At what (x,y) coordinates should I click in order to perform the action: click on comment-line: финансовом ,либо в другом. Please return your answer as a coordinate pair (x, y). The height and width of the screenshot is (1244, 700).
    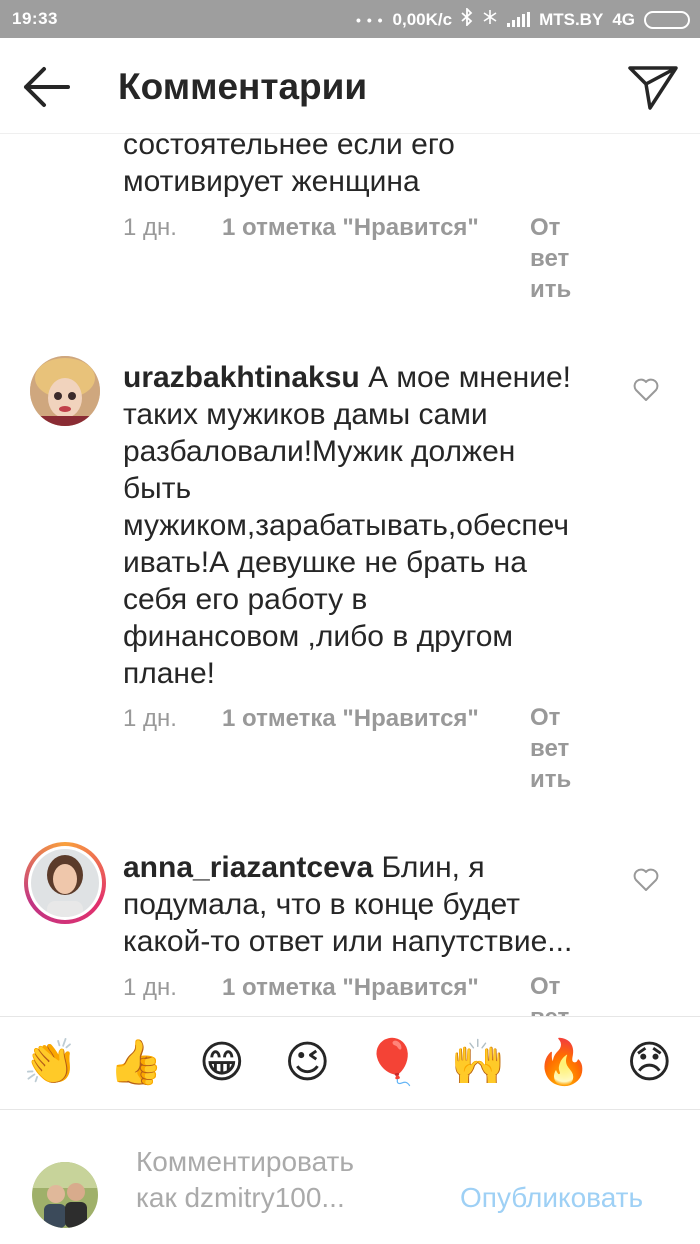
    Looking at the image, I should click on (318, 636).